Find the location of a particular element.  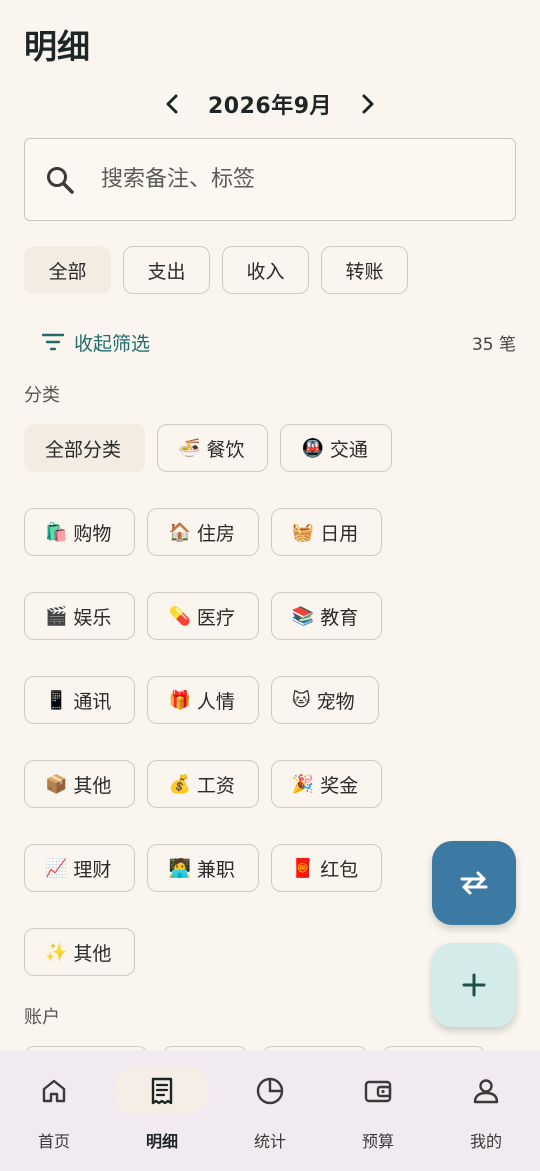

category-chip: 🚇 交通 is located at coordinates (336, 448).